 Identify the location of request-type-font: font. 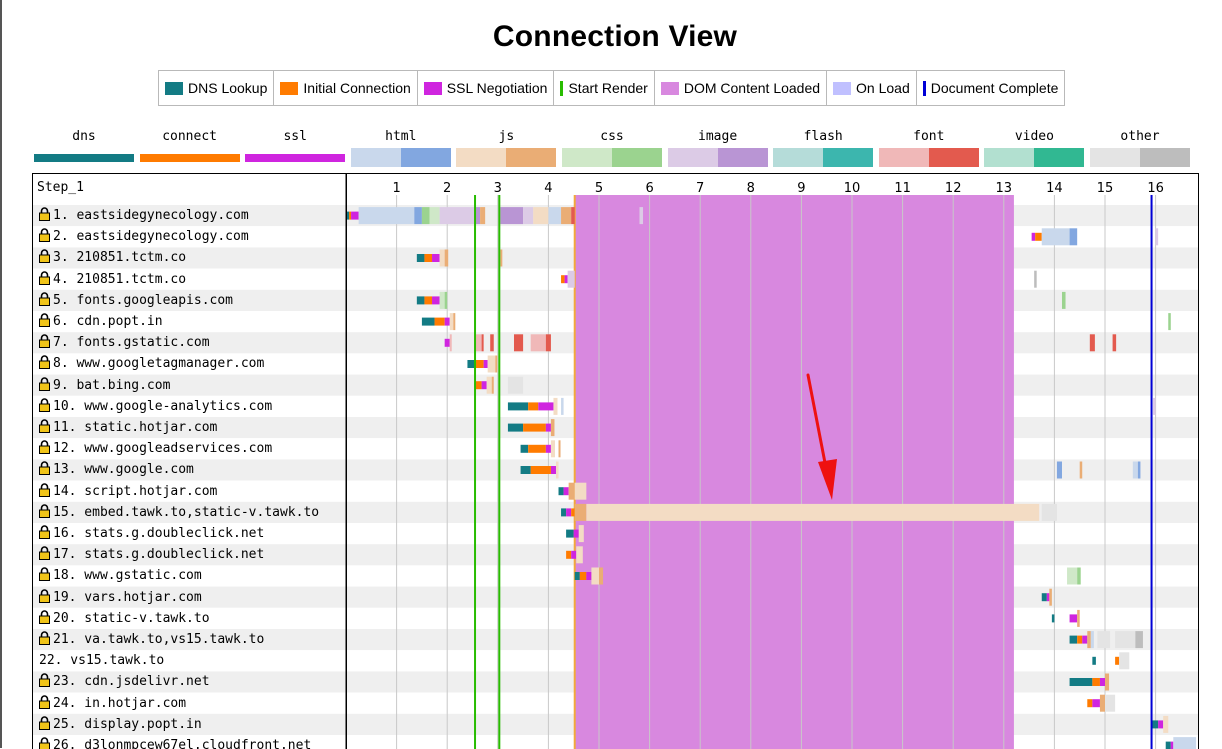
(928, 147).